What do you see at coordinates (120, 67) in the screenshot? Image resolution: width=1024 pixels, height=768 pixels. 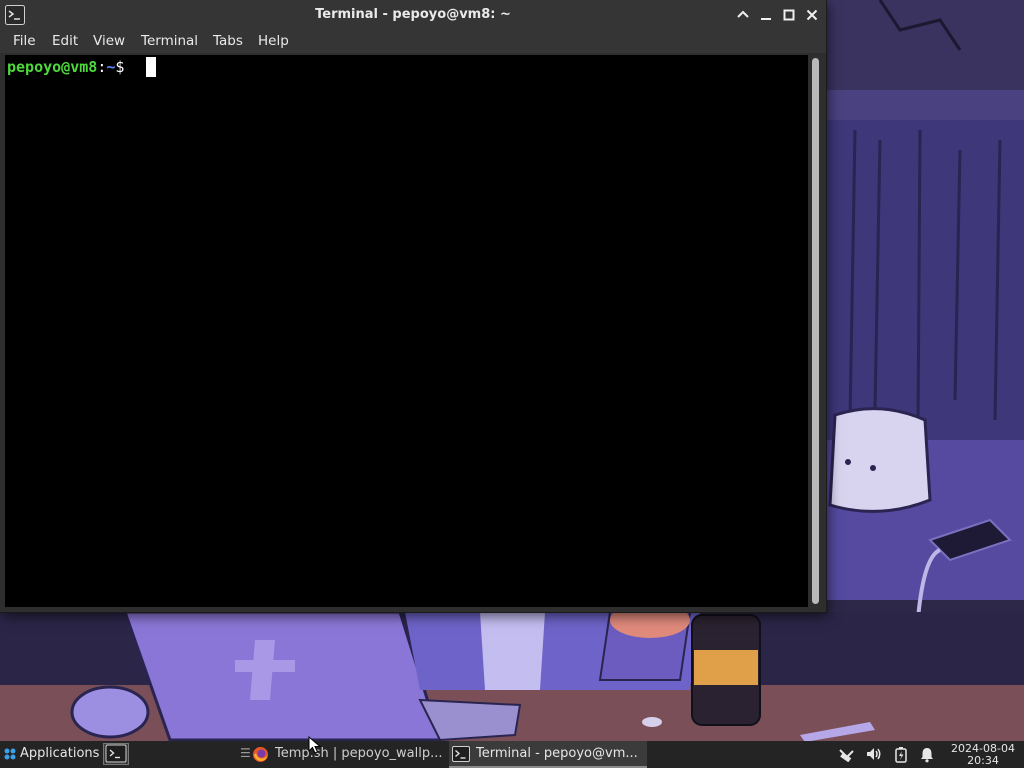 I see `prompt-symbol: $` at bounding box center [120, 67].